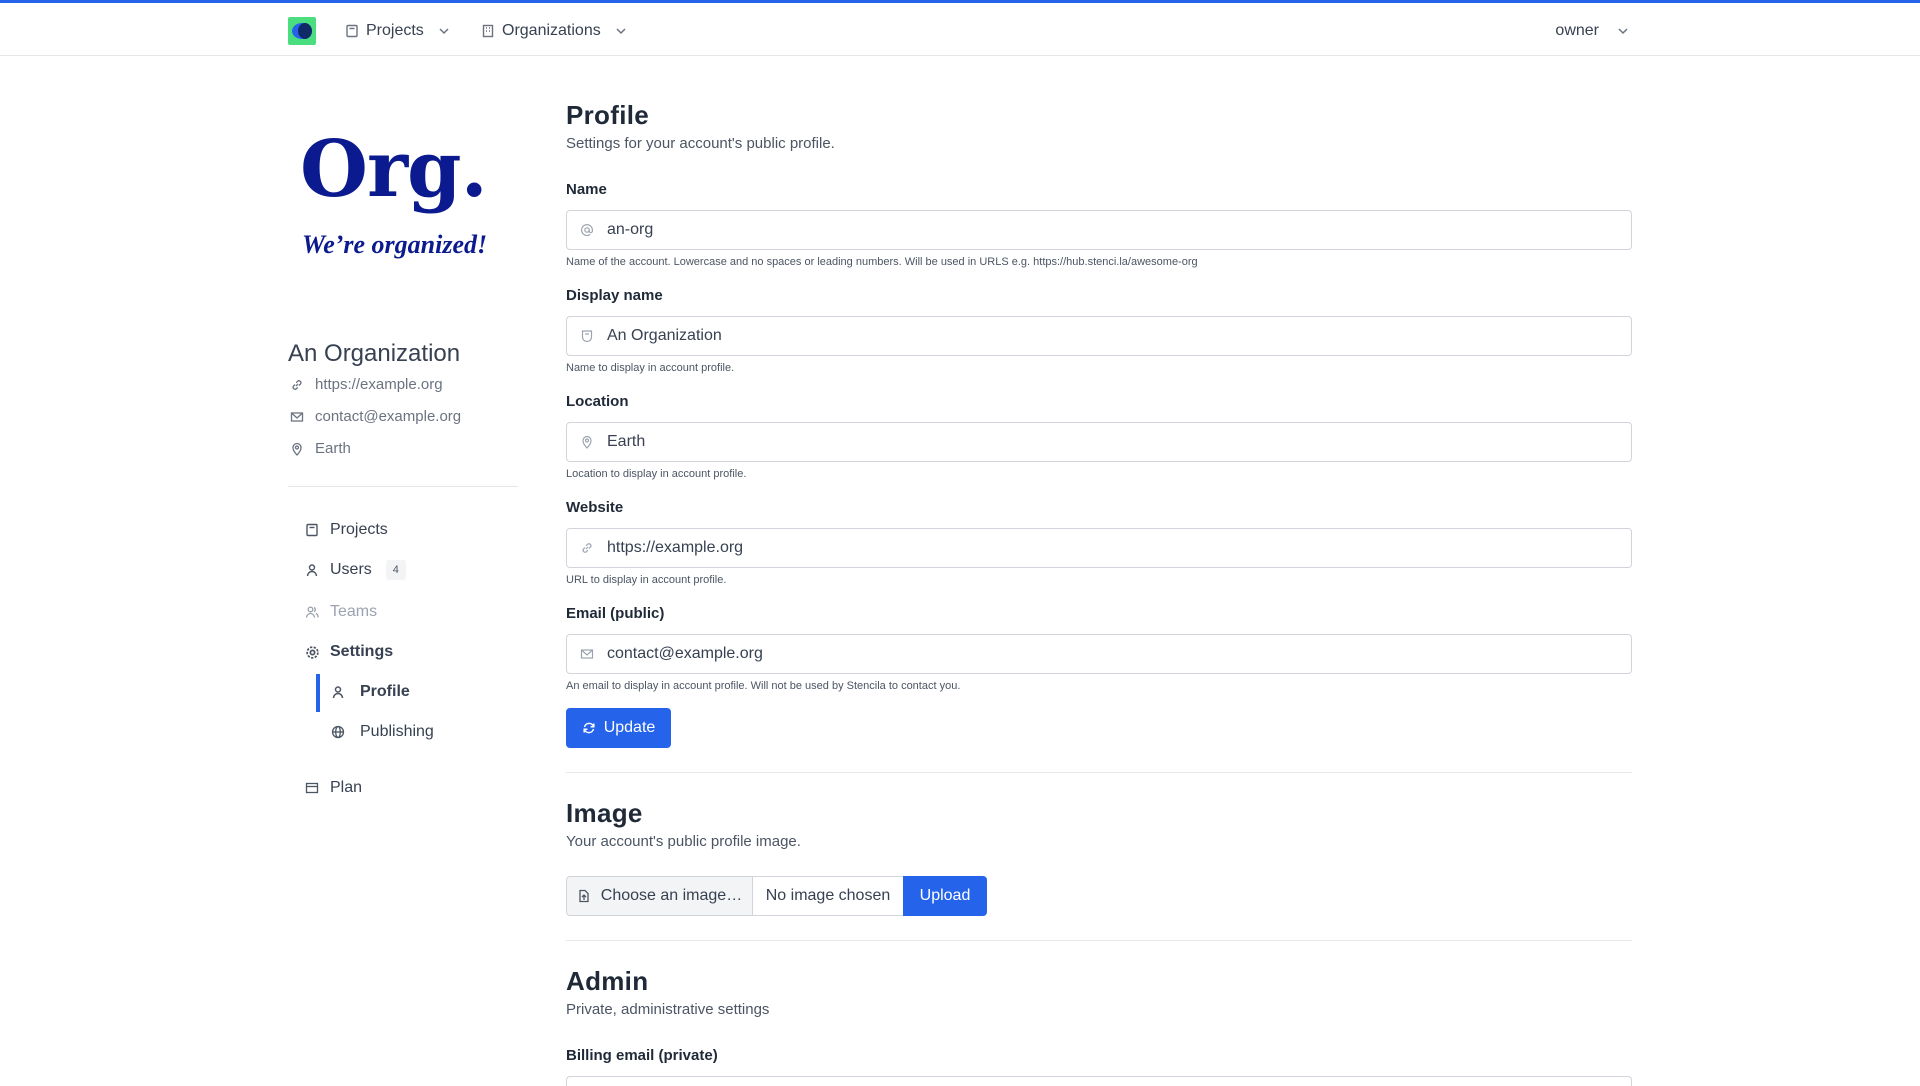 The image size is (1920, 1086). Describe the element at coordinates (338, 732) in the screenshot. I see `globe-icon` at that location.